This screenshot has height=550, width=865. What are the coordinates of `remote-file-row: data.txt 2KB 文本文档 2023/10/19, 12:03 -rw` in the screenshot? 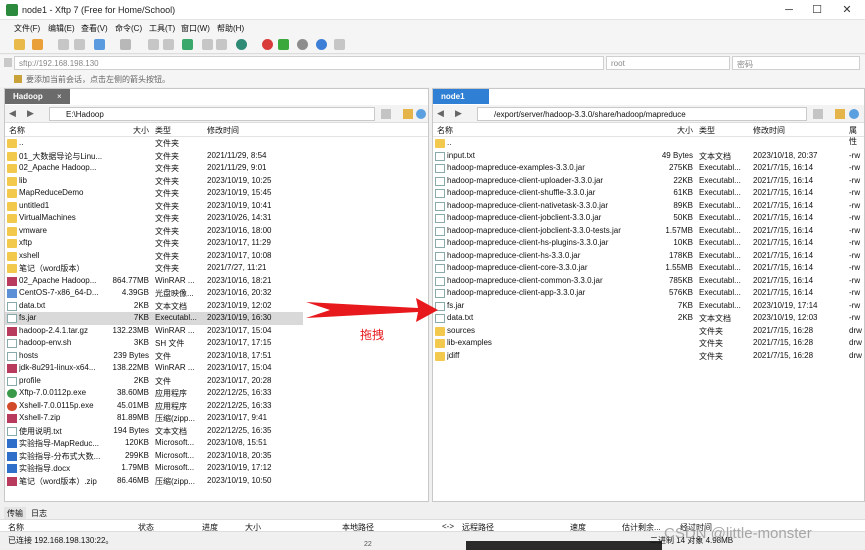 It's located at (648, 318).